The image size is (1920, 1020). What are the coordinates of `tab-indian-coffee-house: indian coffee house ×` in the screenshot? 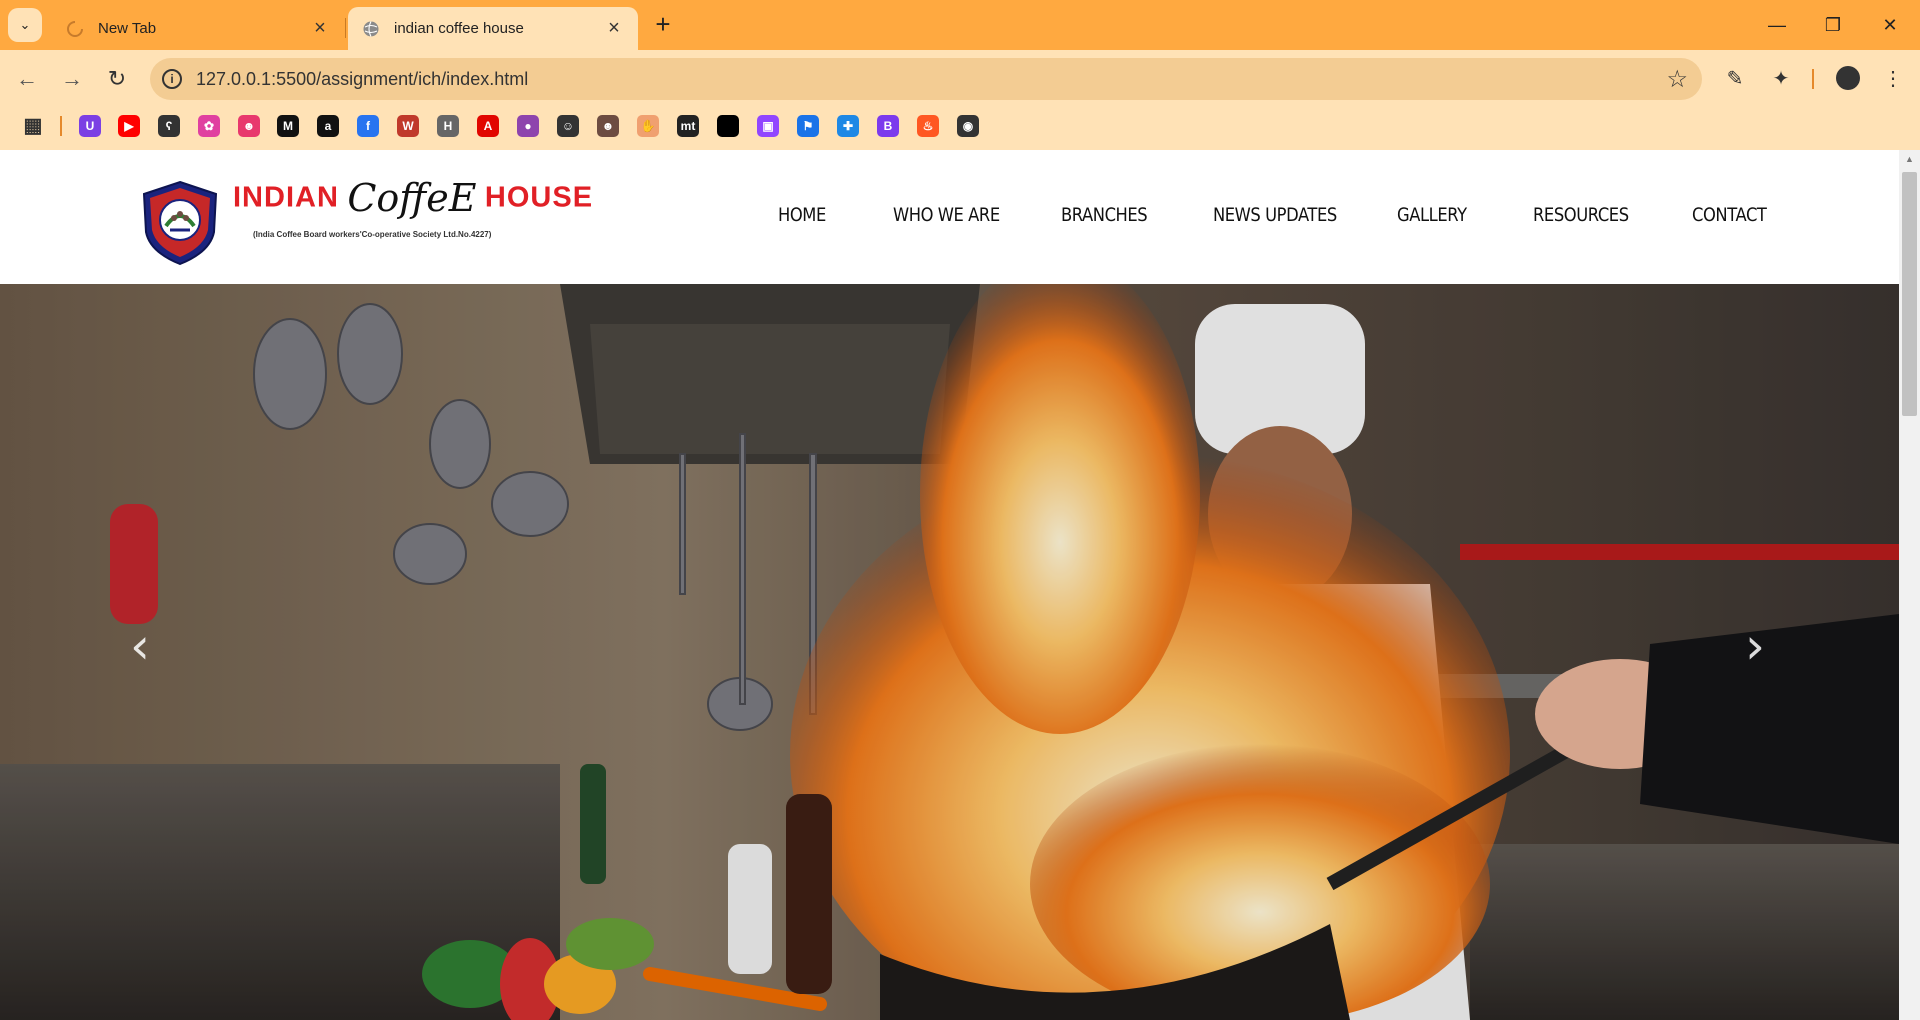 It's located at (493, 28).